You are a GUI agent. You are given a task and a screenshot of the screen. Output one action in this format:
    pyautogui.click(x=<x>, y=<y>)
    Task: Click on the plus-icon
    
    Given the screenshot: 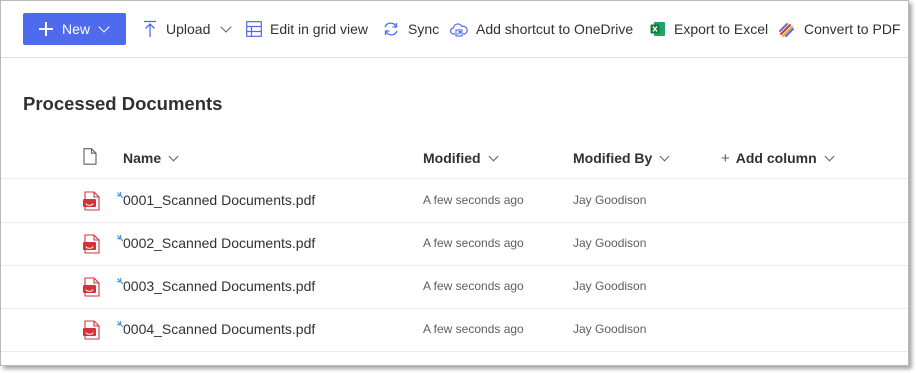 What is the action you would take?
    pyautogui.click(x=46, y=29)
    